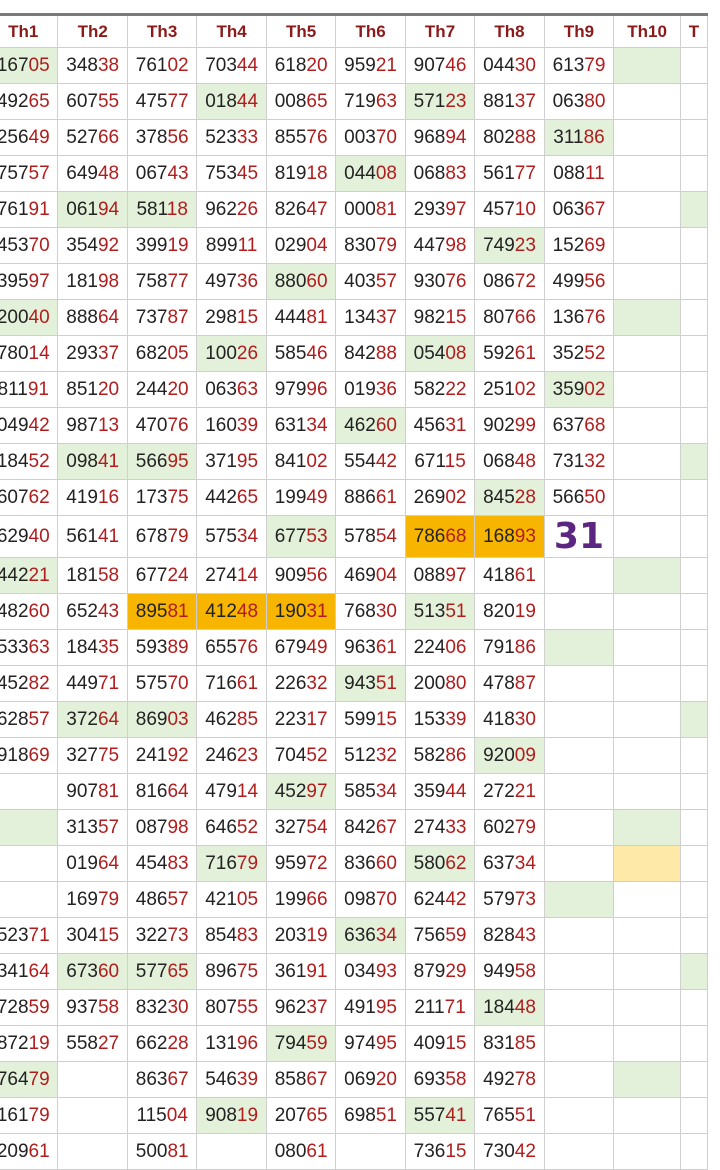 The image size is (720, 1170). Describe the element at coordinates (440, 281) in the screenshot. I see `result-cell: 93076` at that location.